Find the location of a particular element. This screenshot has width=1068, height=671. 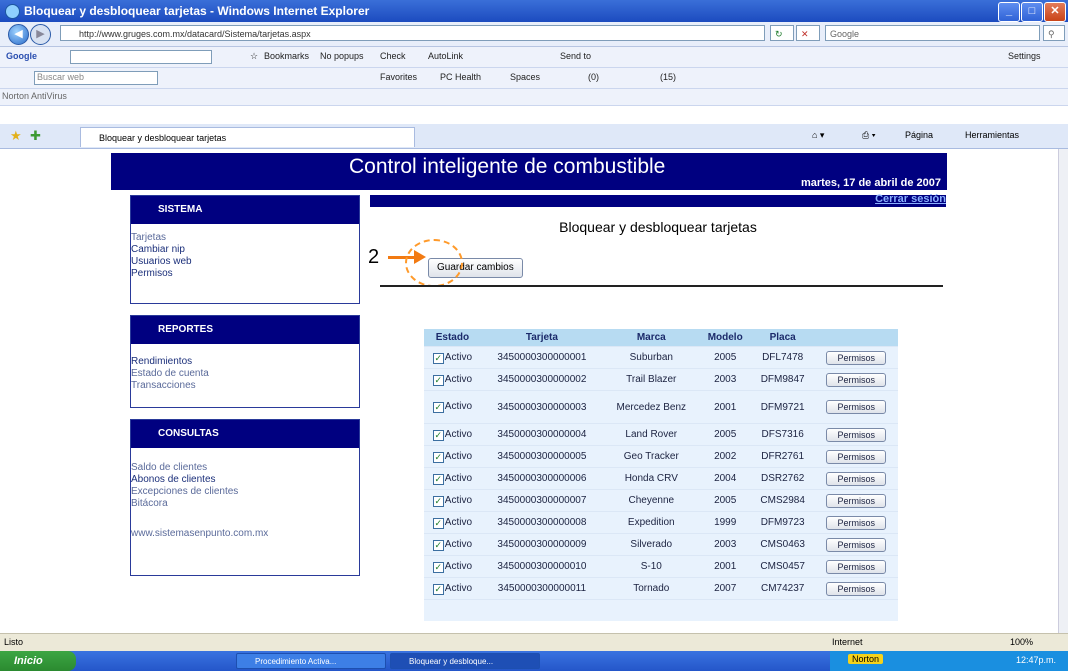

pc-health-button: PC Health is located at coordinates (460, 77).